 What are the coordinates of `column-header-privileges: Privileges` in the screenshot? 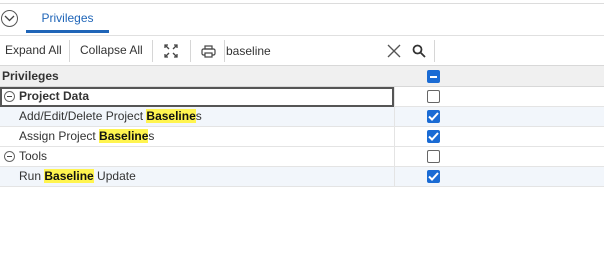 It's located at (30, 76).